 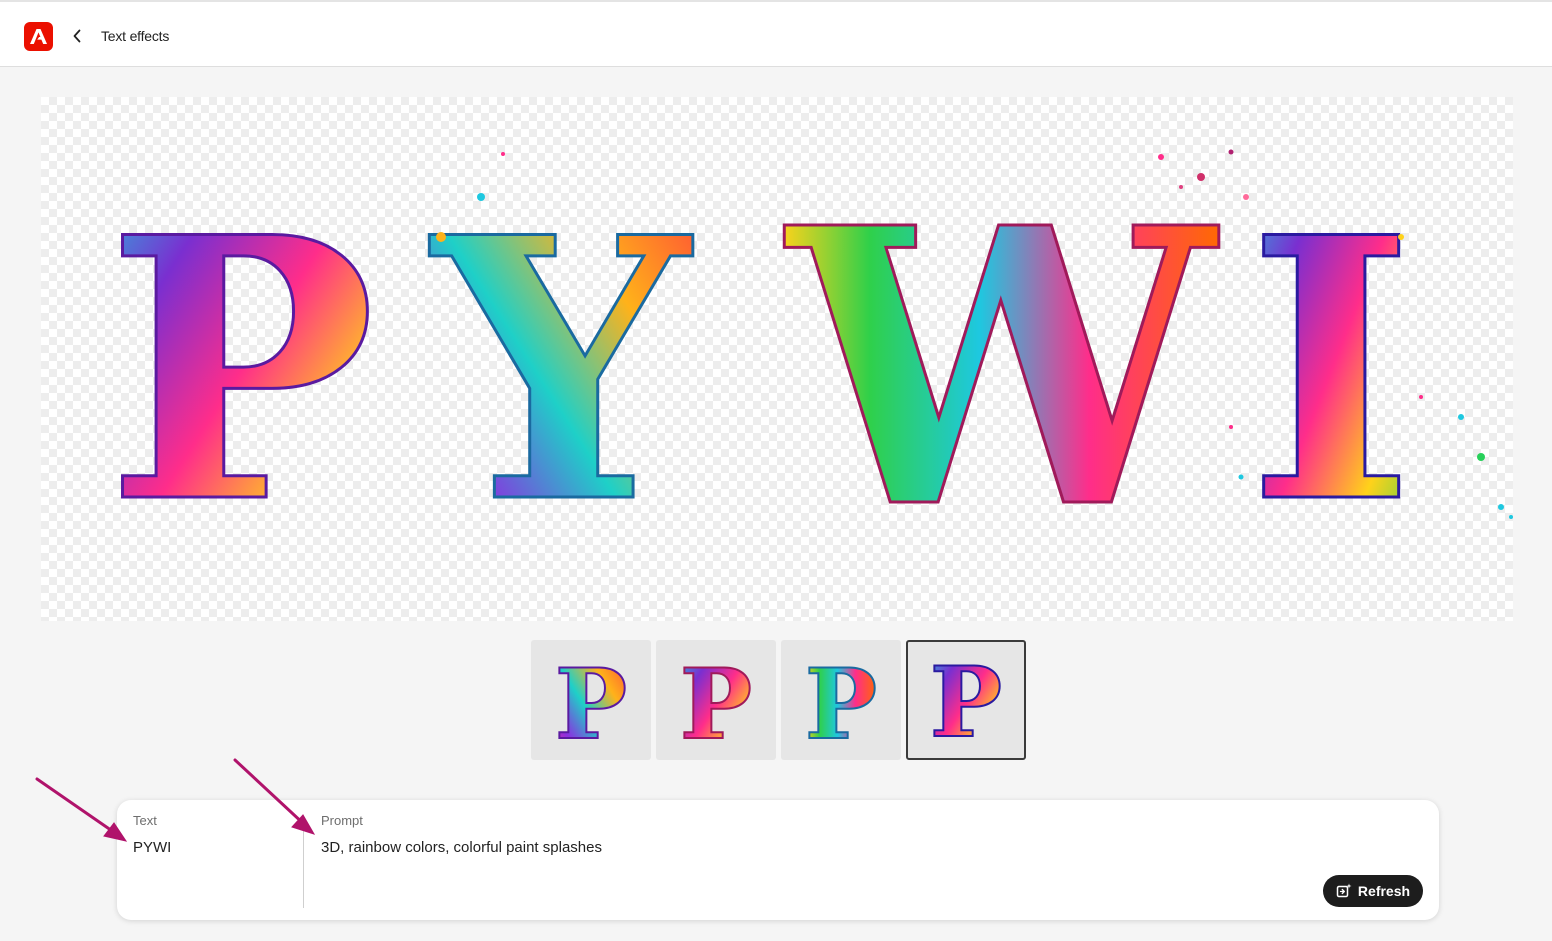 What do you see at coordinates (342, 820) in the screenshot?
I see `prompt-field-label: Prompt` at bounding box center [342, 820].